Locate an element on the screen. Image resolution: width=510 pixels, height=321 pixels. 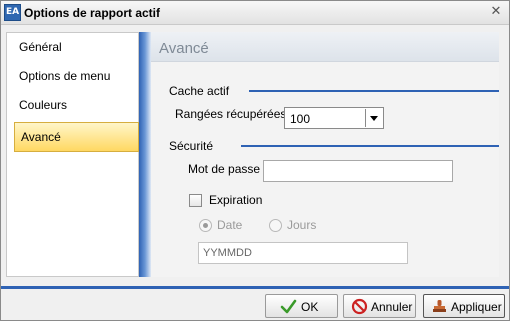
nav-item-general: Général is located at coordinates (72, 48).